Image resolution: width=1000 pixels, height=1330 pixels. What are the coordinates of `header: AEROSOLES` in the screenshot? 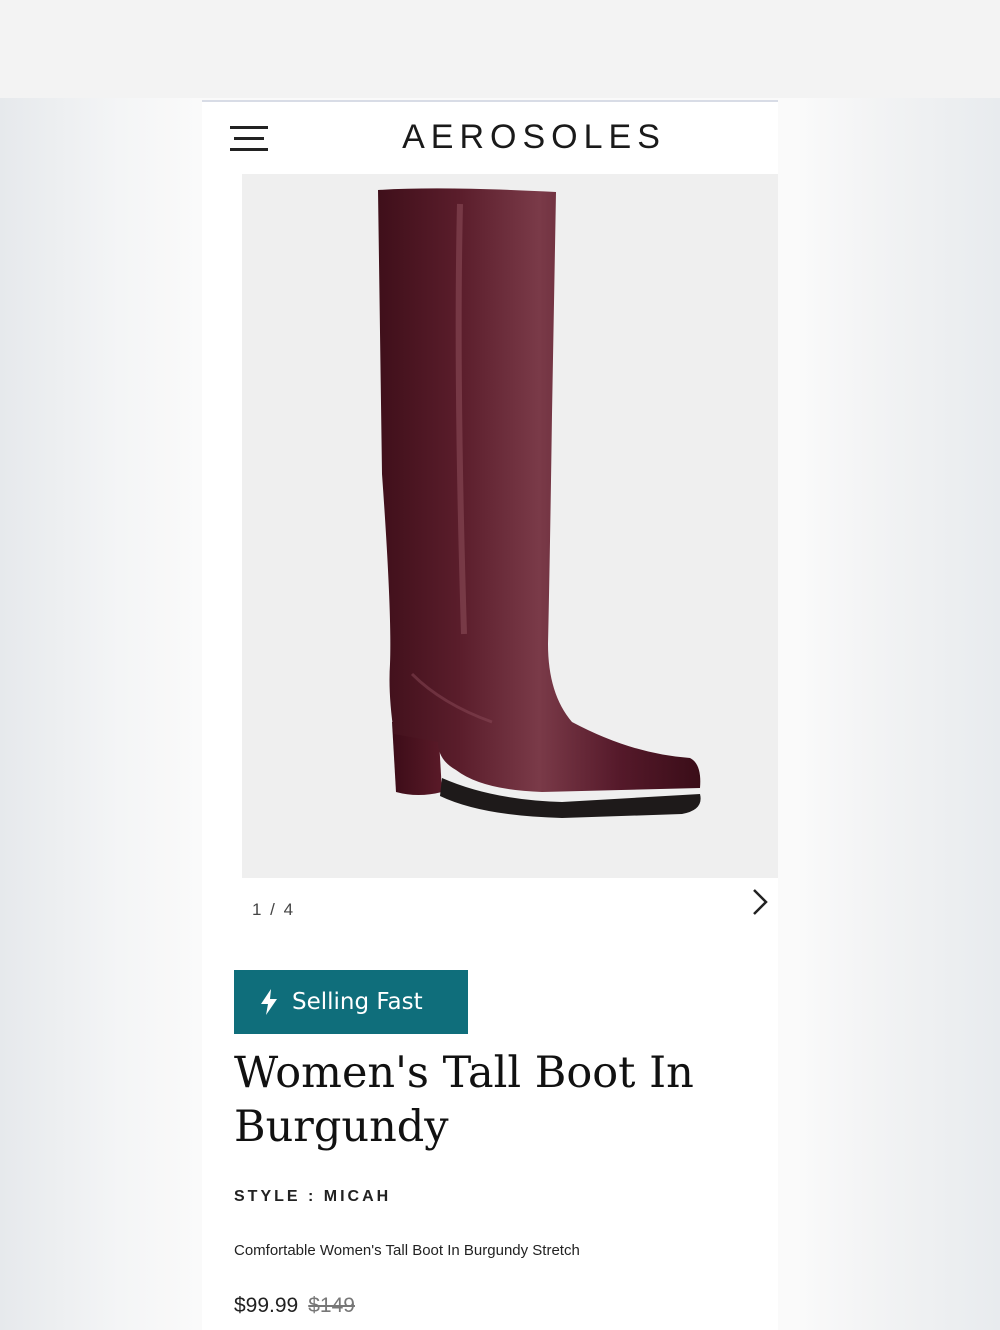 It's located at (490, 137).